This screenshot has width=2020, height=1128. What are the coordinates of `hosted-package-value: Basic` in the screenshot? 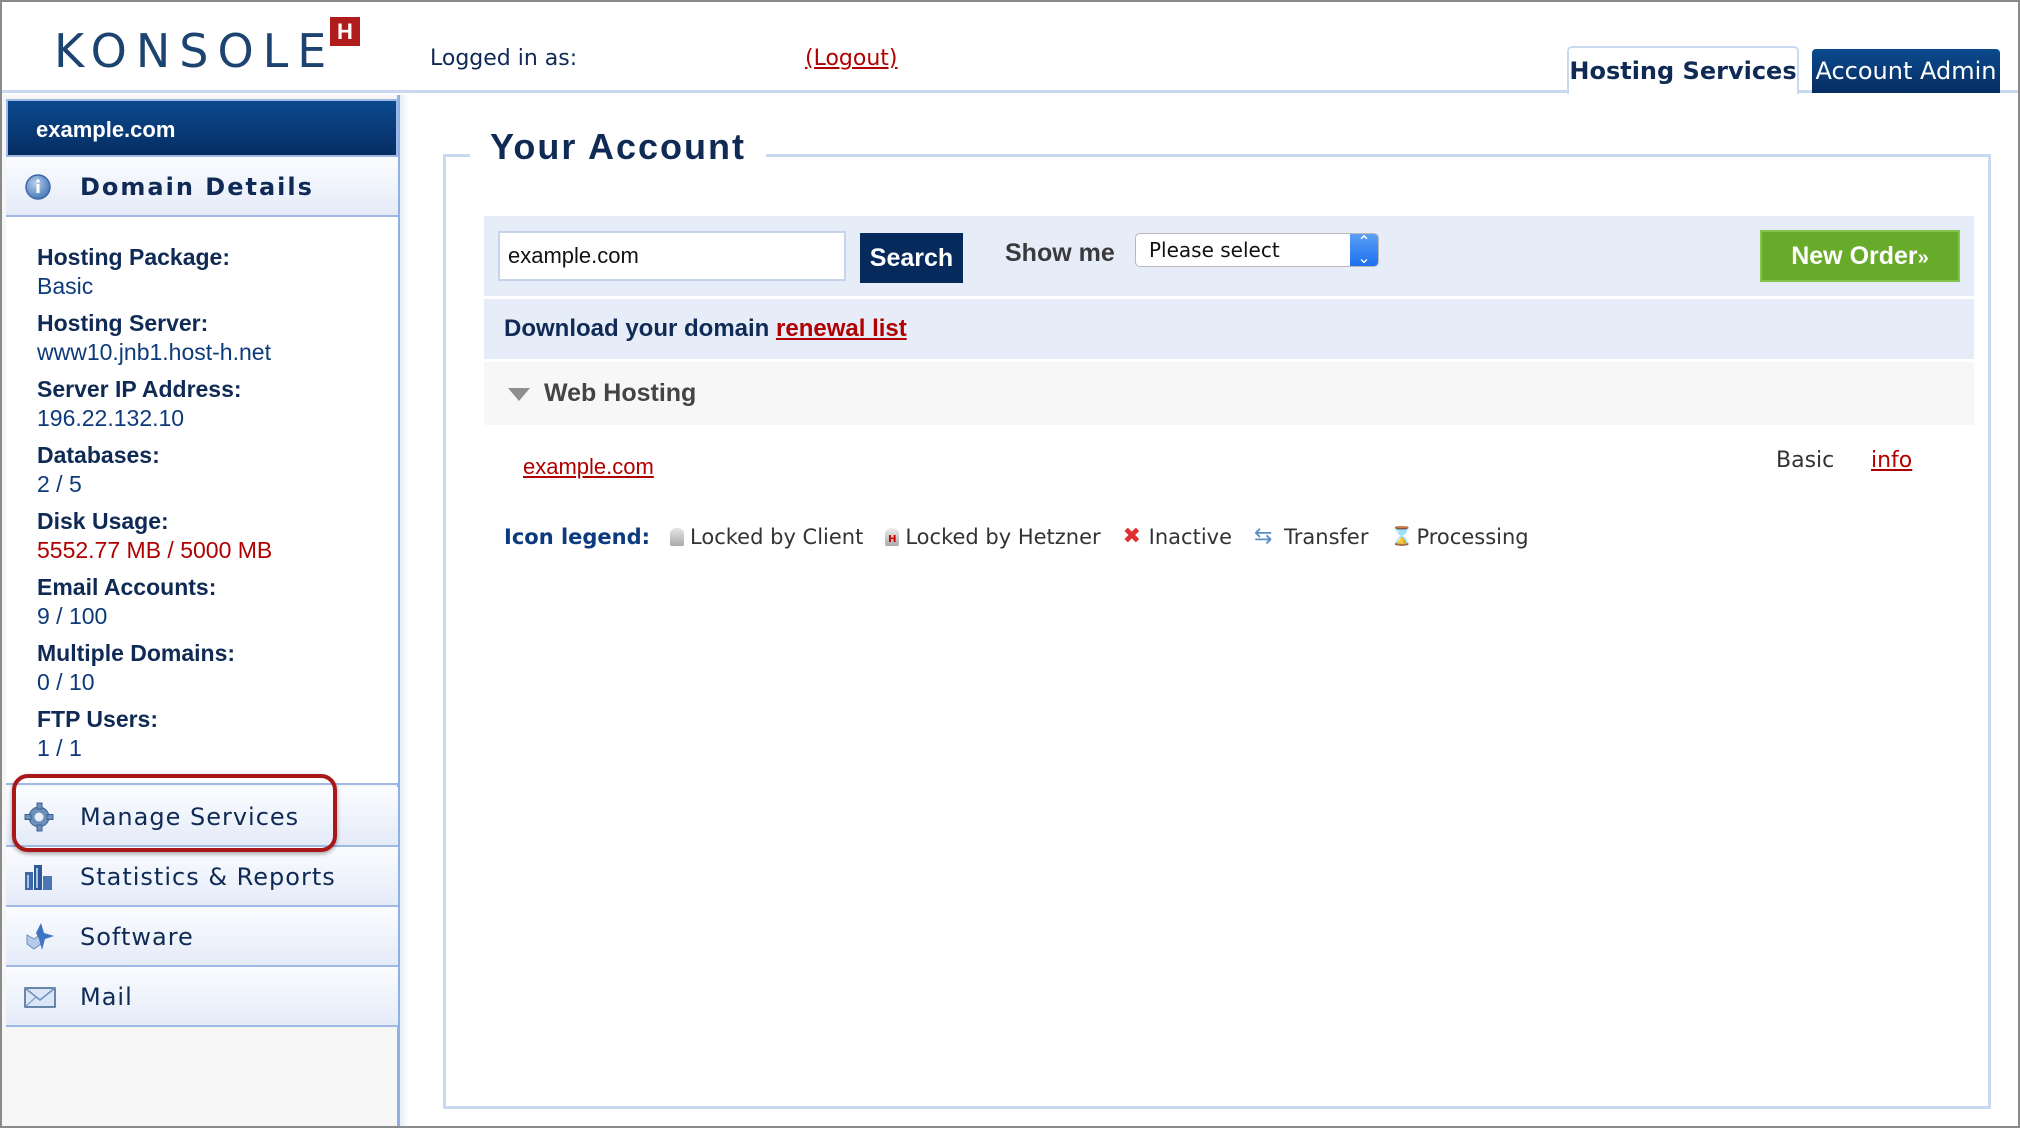 It's located at (1805, 460).